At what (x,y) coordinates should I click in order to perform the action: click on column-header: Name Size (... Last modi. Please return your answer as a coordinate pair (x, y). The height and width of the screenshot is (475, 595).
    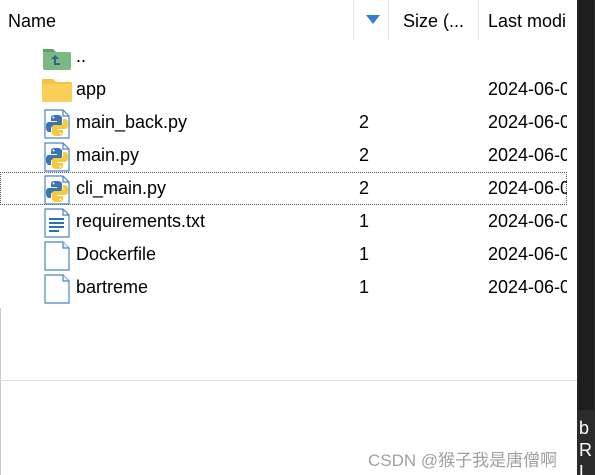
    Looking at the image, I should click on (288, 20).